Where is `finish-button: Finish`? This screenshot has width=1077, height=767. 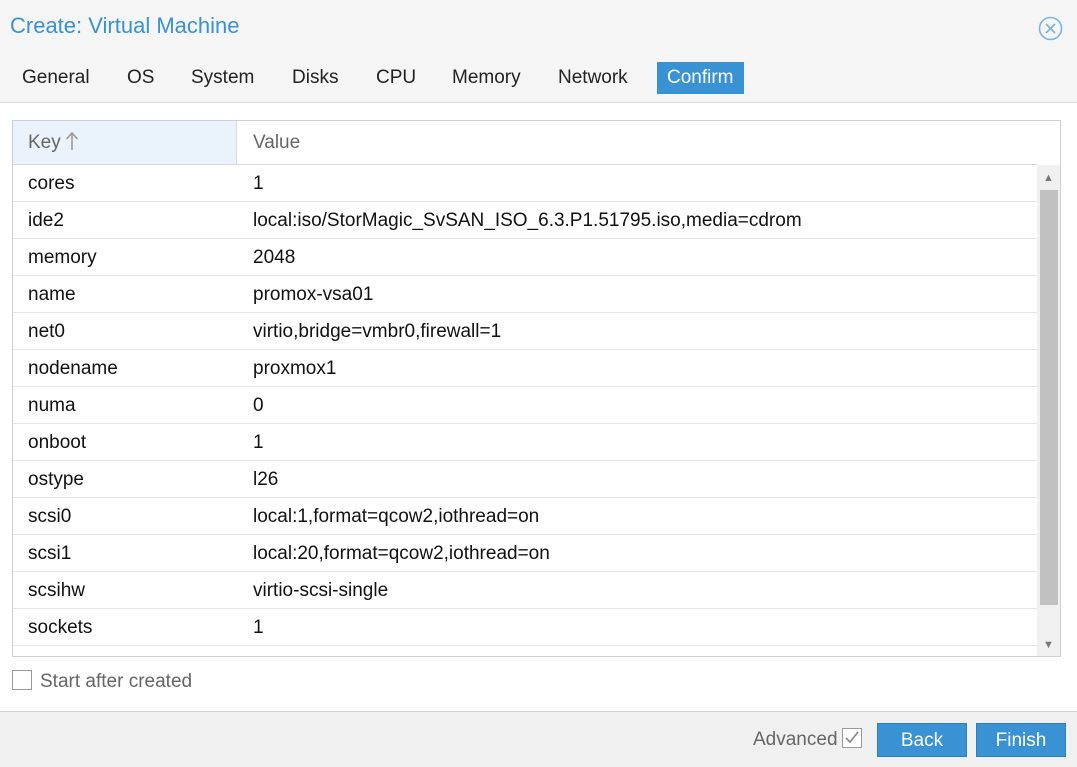 finish-button: Finish is located at coordinates (1021, 740).